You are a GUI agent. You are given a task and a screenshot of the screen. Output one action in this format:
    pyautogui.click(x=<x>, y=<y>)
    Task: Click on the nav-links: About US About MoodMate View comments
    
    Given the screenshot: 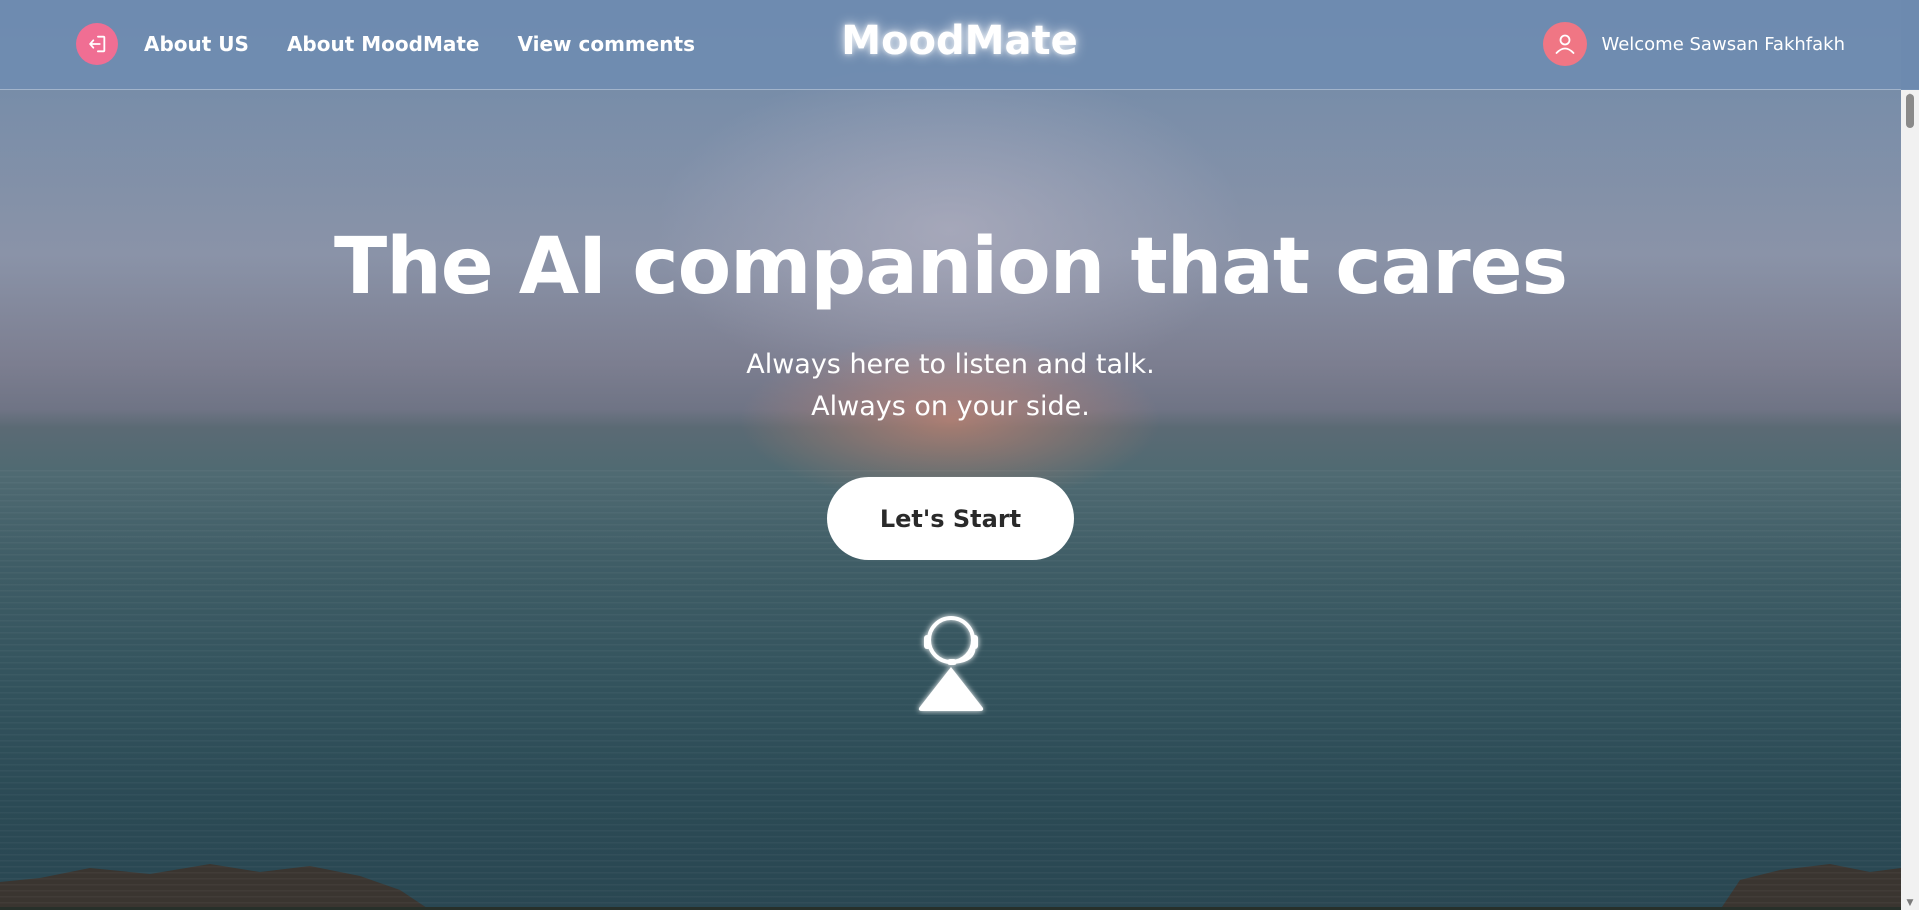 What is the action you would take?
    pyautogui.click(x=419, y=44)
    